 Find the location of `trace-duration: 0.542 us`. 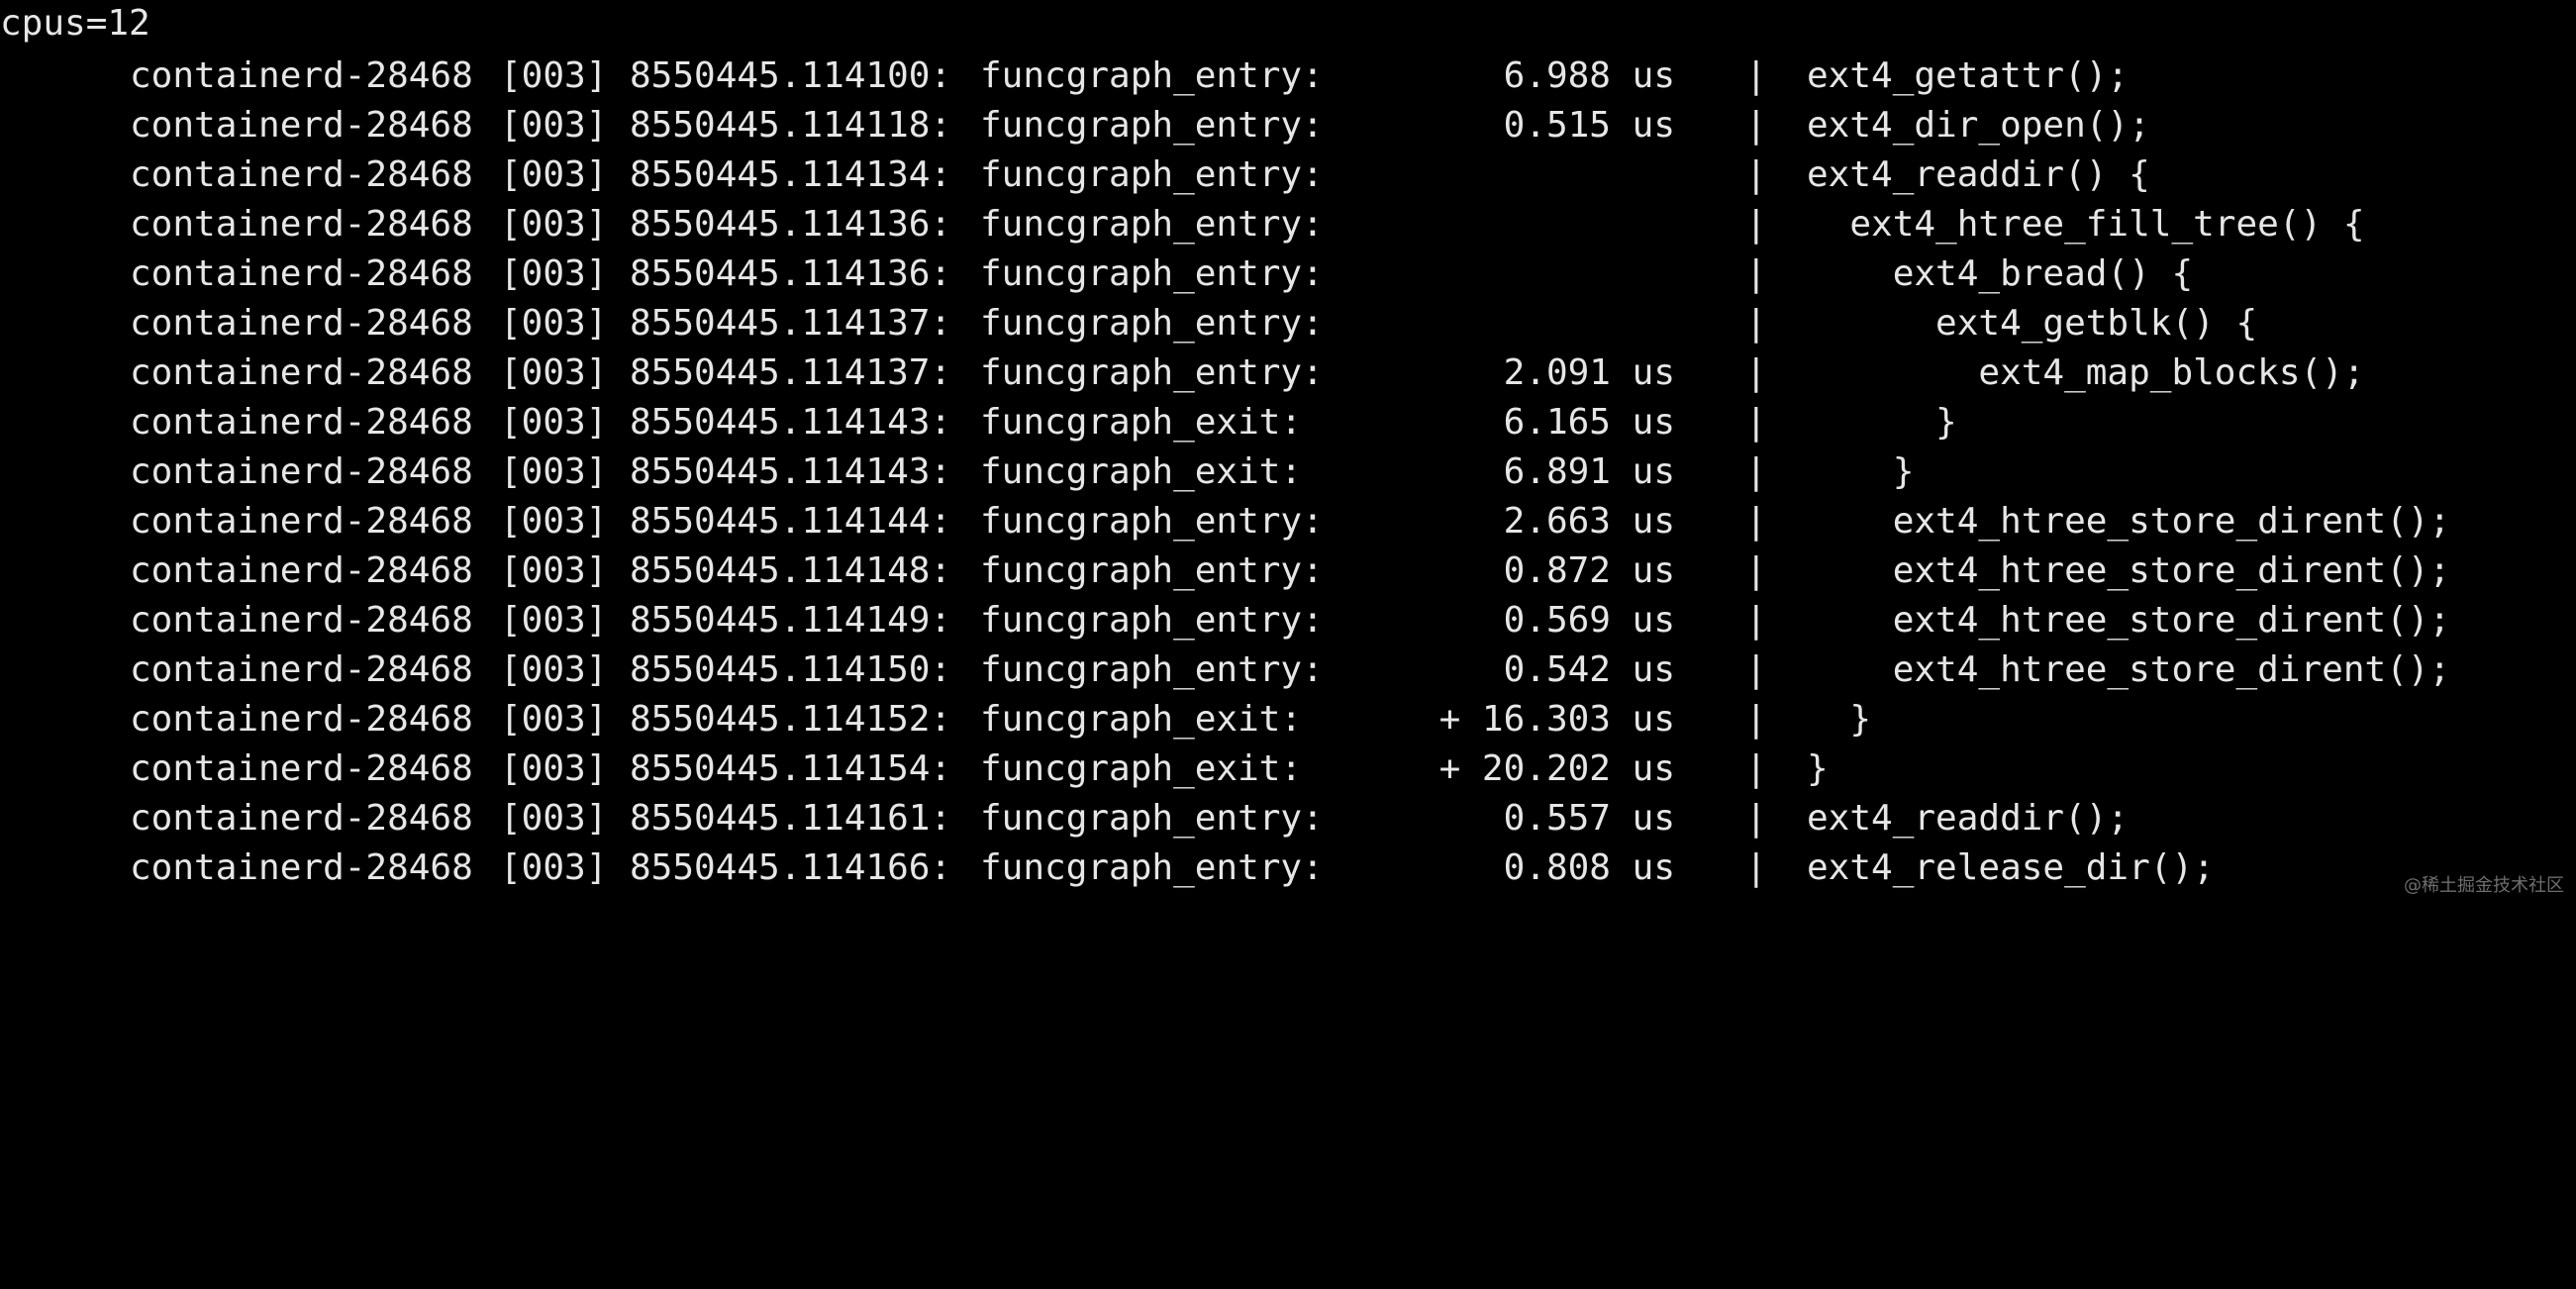

trace-duration: 0.542 us is located at coordinates (1589, 670).